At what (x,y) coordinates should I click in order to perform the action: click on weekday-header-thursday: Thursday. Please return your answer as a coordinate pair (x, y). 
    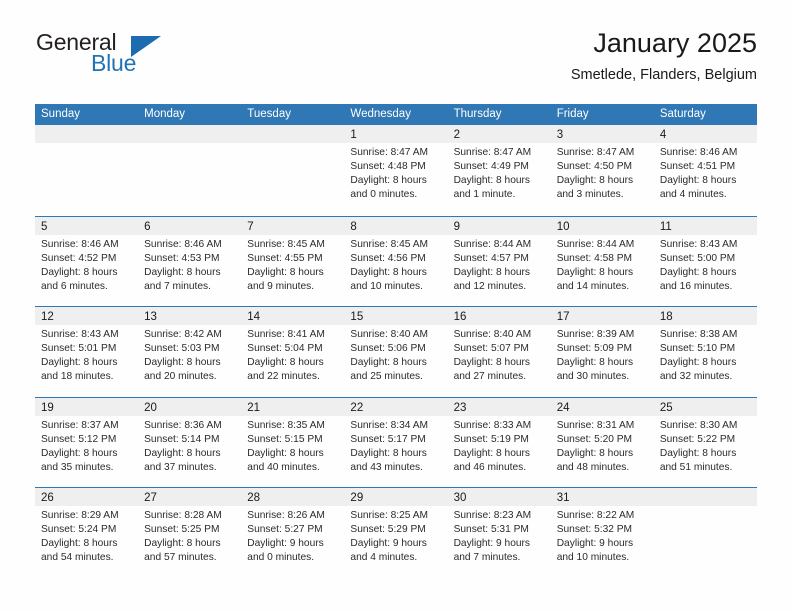
    Looking at the image, I should click on (477, 114).